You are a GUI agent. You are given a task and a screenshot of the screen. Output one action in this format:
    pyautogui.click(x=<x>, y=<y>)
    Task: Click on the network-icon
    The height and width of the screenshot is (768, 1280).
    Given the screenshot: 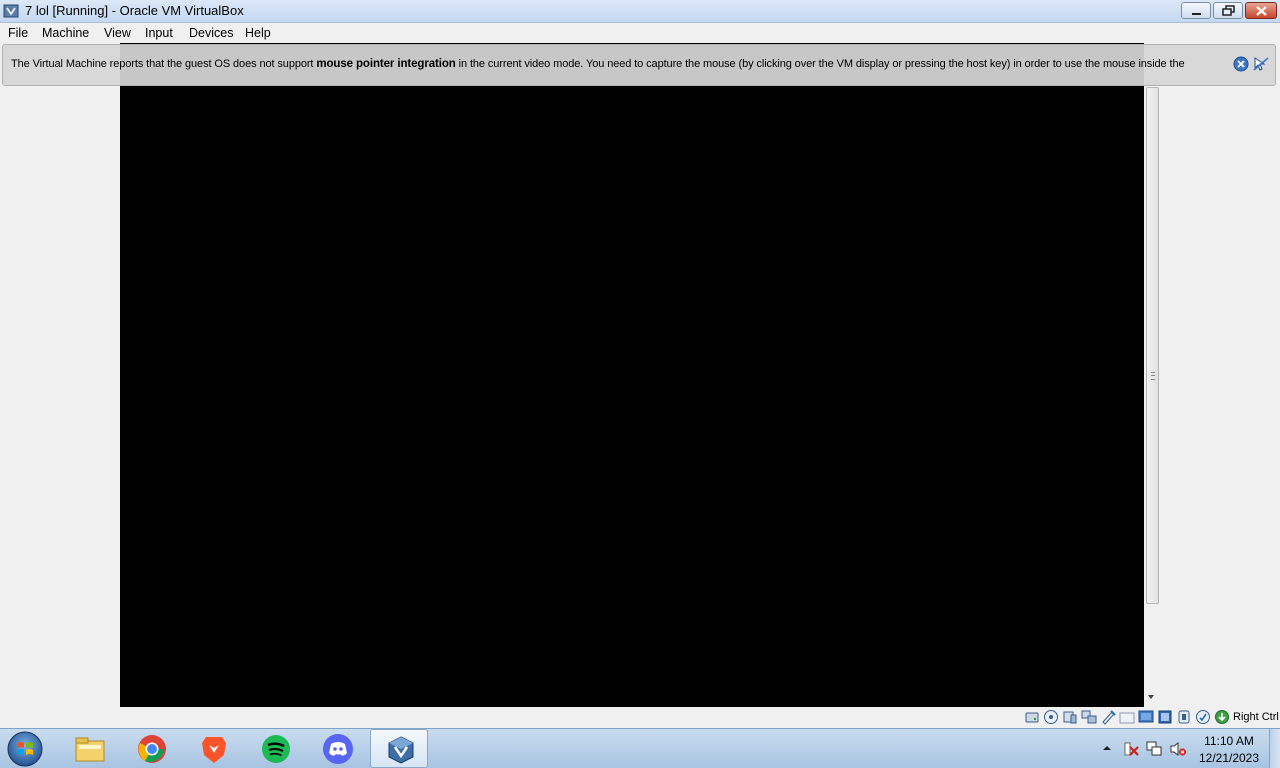 What is the action you would take?
    pyautogui.click(x=1089, y=717)
    